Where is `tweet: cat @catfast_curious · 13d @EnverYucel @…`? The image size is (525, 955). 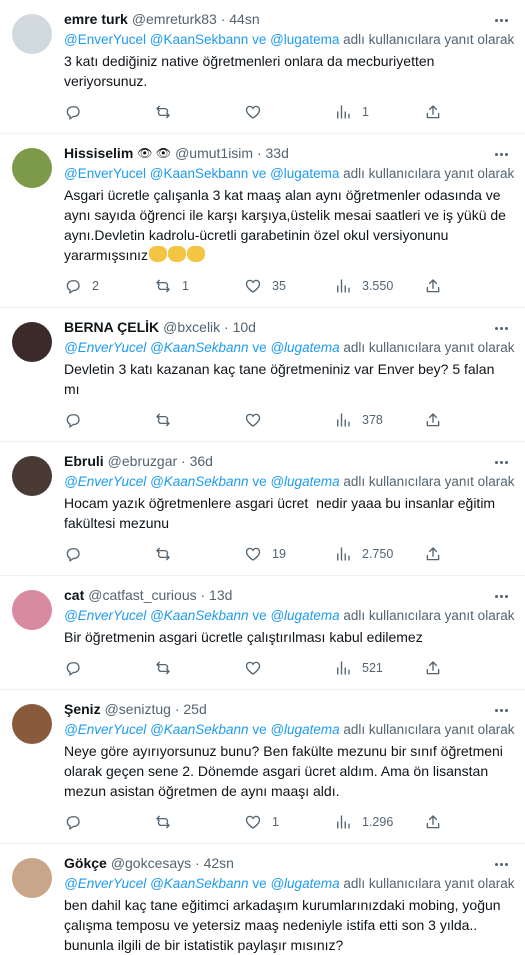 tweet: cat @catfast_curious · 13d @EnverYucel @… is located at coordinates (262, 633).